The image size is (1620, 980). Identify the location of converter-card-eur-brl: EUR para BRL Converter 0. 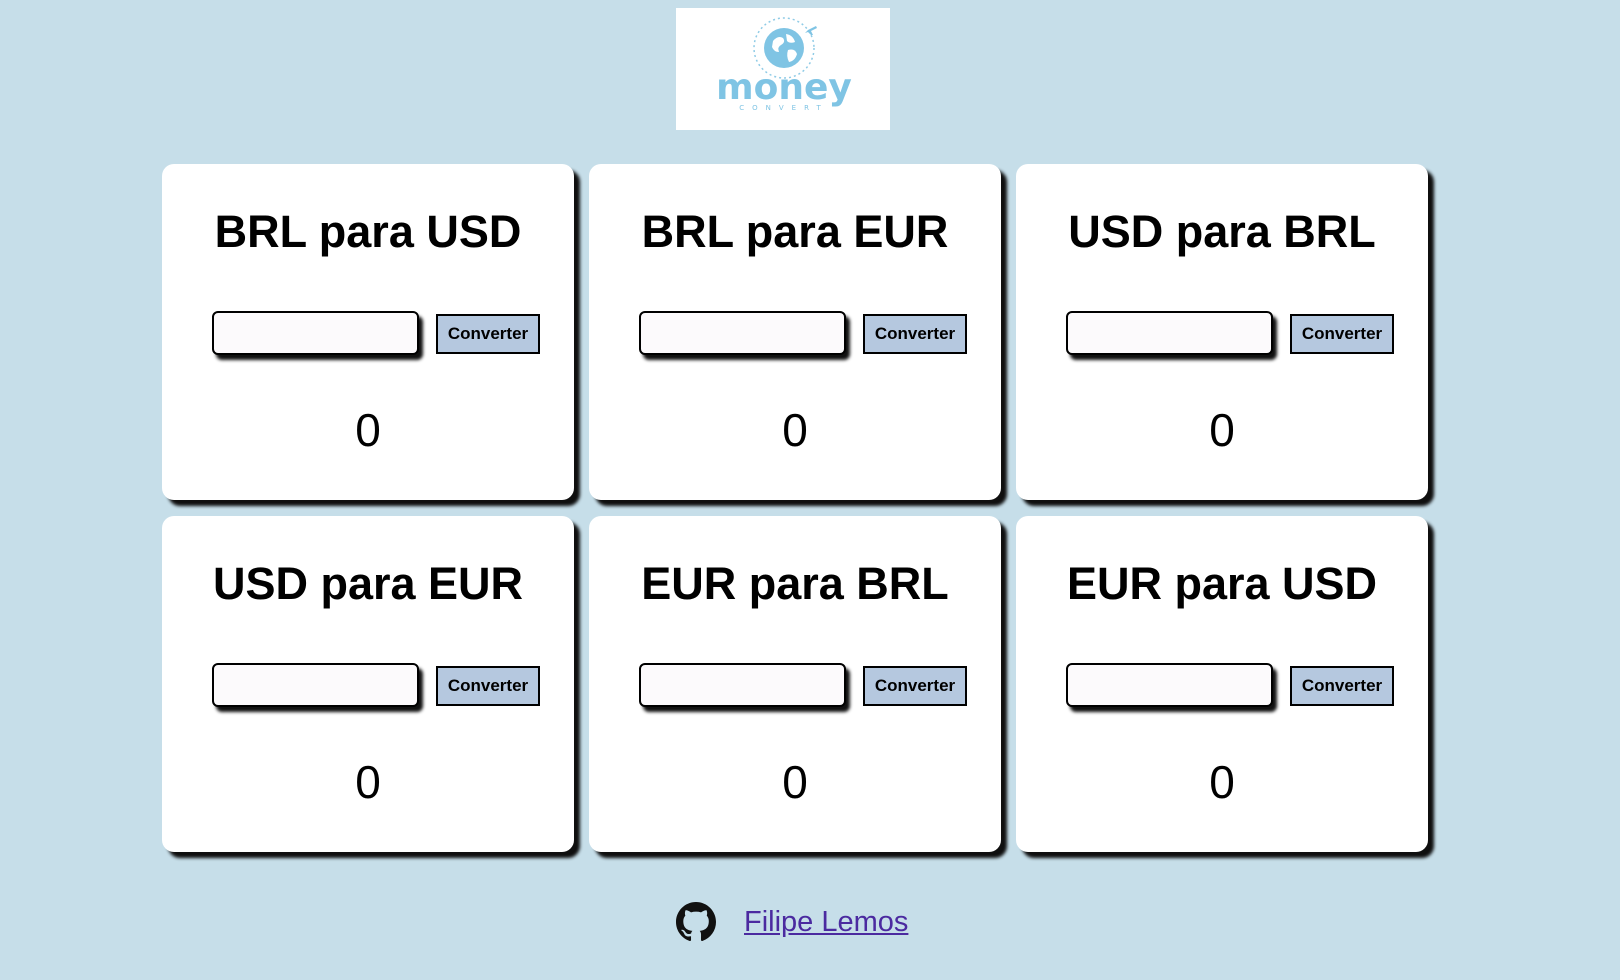
(795, 684).